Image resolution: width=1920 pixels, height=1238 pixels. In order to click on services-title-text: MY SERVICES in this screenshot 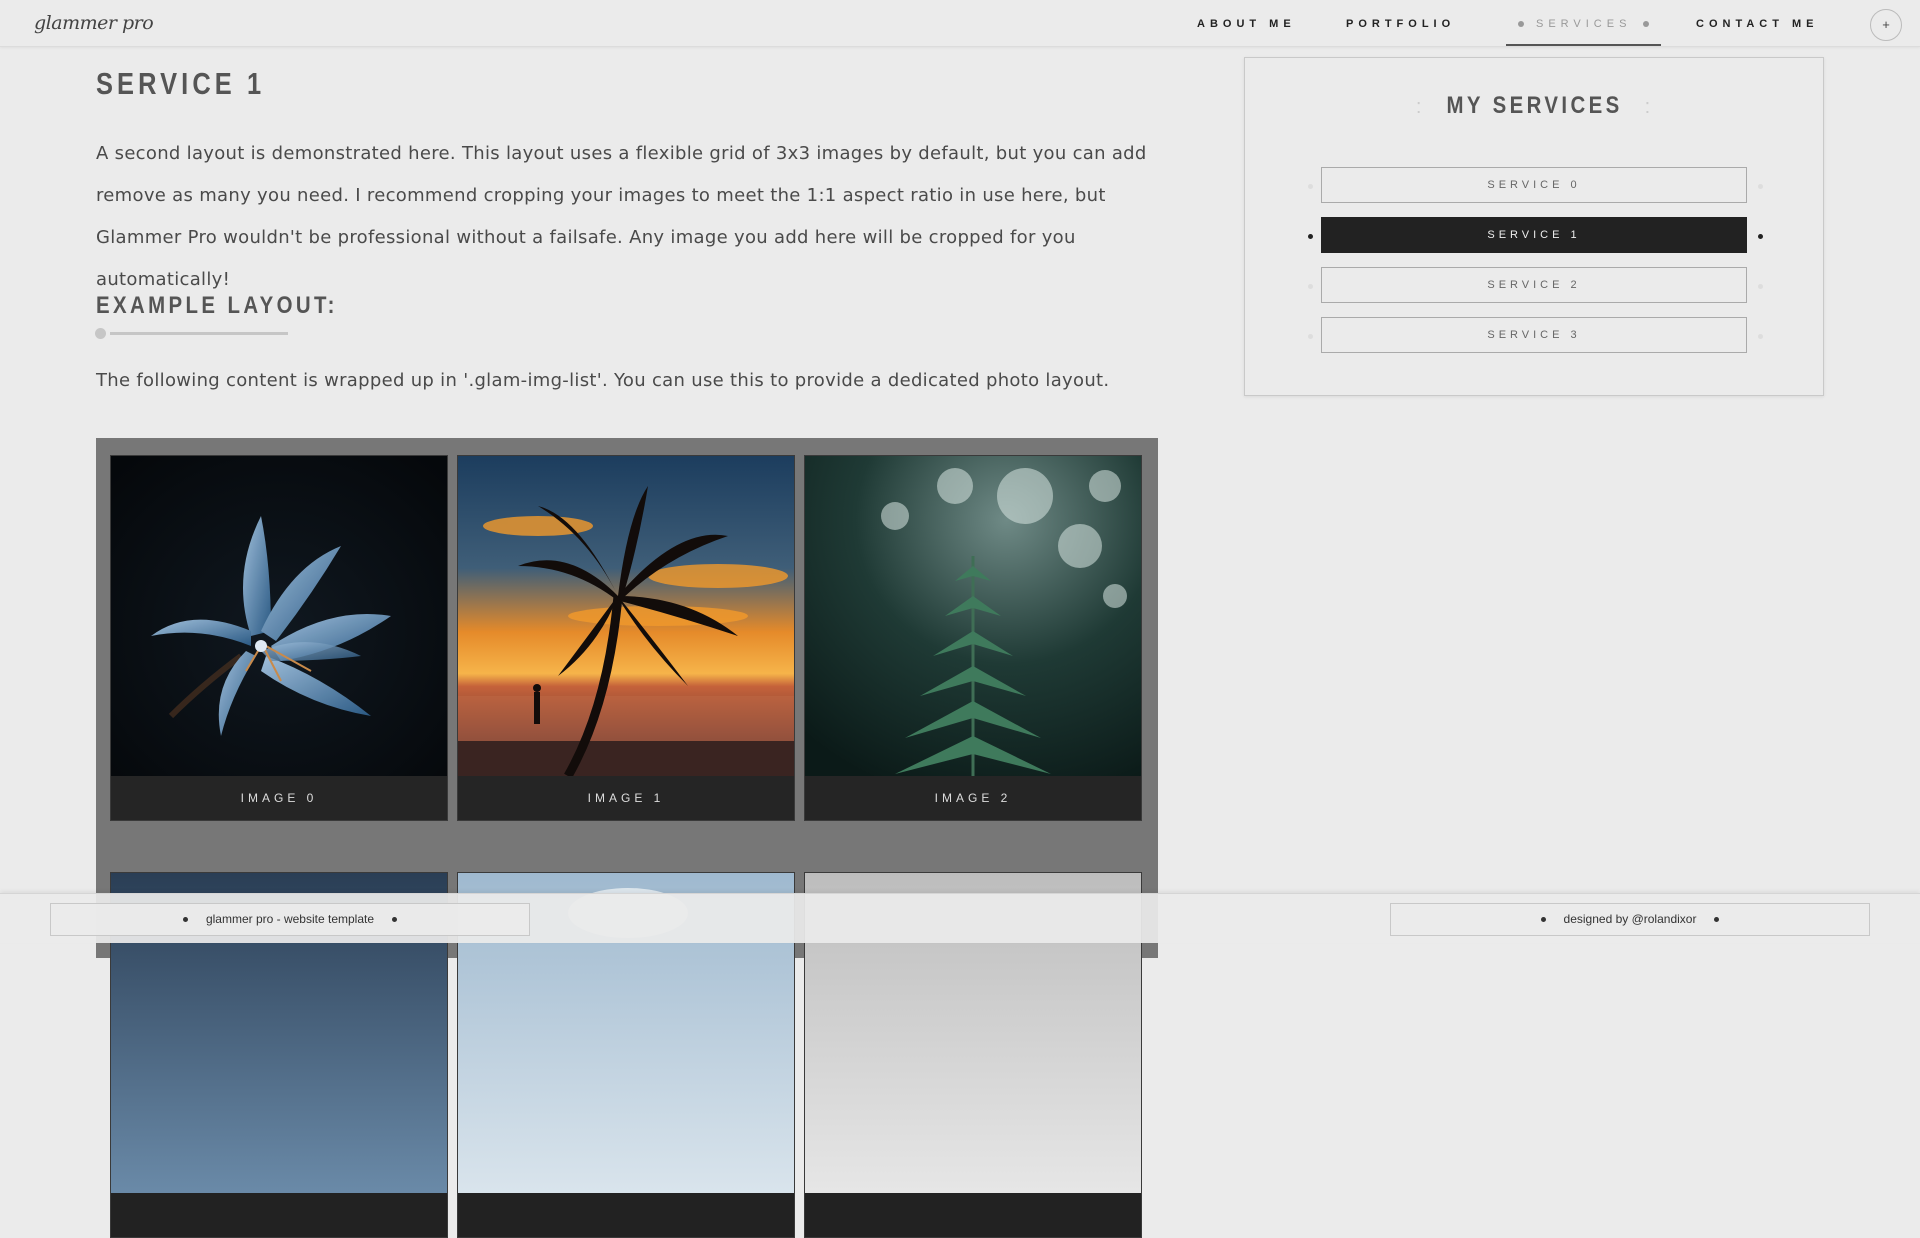, I will do `click(1535, 105)`.